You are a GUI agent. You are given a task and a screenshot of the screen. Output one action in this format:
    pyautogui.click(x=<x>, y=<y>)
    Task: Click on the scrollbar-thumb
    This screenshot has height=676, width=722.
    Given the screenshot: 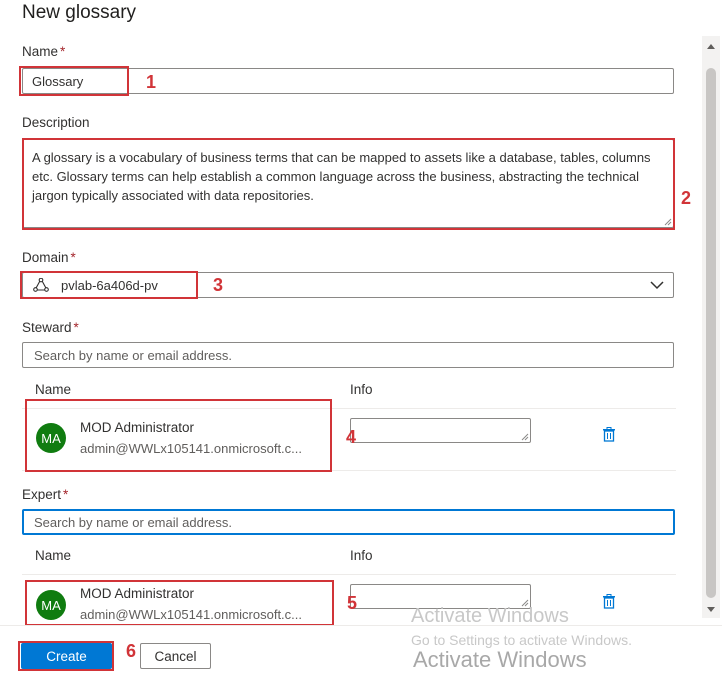 What is the action you would take?
    pyautogui.click(x=711, y=333)
    